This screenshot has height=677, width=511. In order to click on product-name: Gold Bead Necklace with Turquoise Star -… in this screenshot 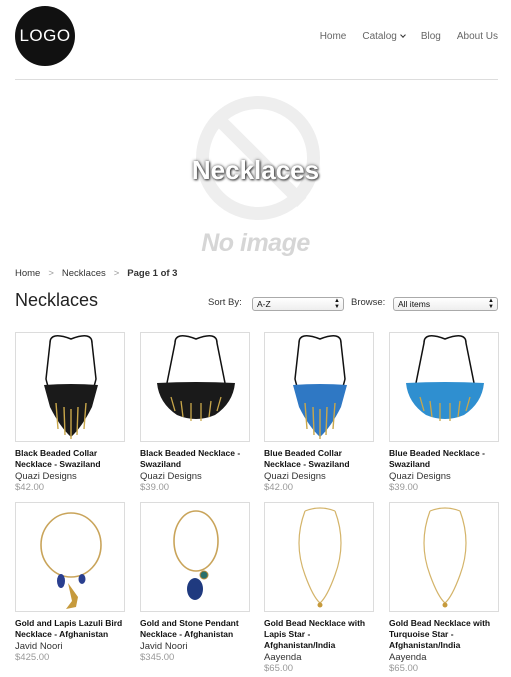, I will do `click(444, 634)`.